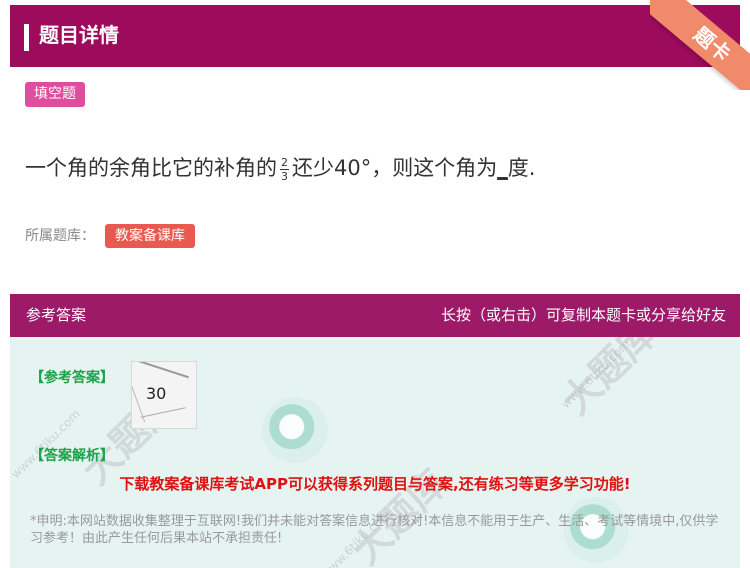  Describe the element at coordinates (583, 315) in the screenshot. I see `share-hint: 长按（或右击）可复制本题卡或分享给好友` at that location.